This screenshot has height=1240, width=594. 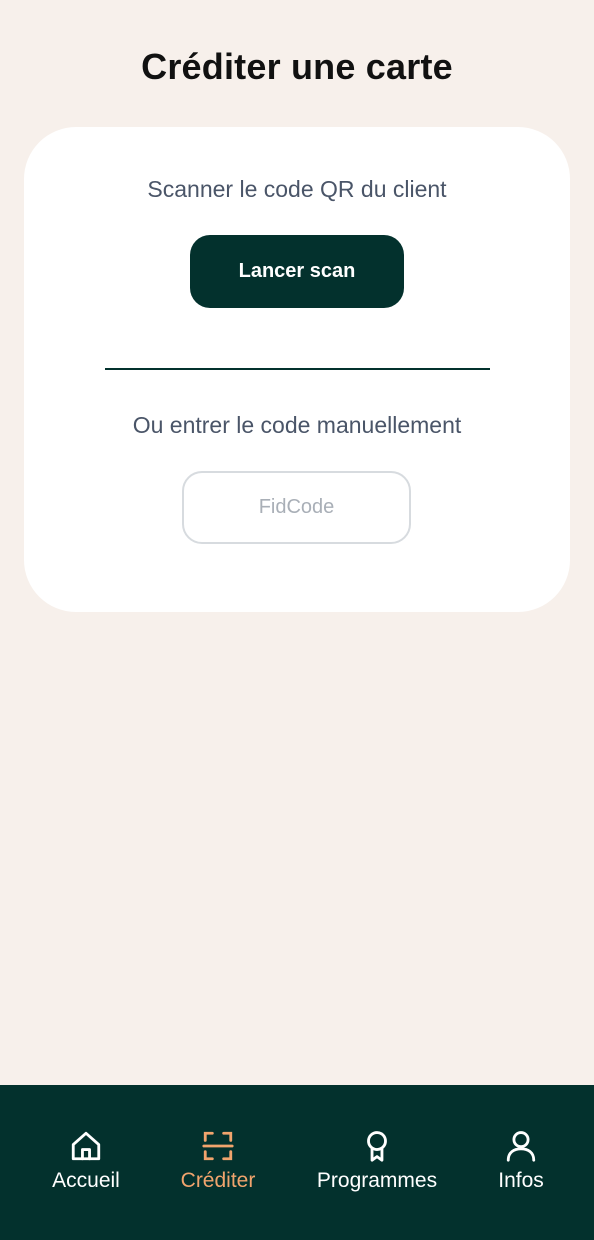 What do you see at coordinates (377, 1146) in the screenshot?
I see `award-icon` at bounding box center [377, 1146].